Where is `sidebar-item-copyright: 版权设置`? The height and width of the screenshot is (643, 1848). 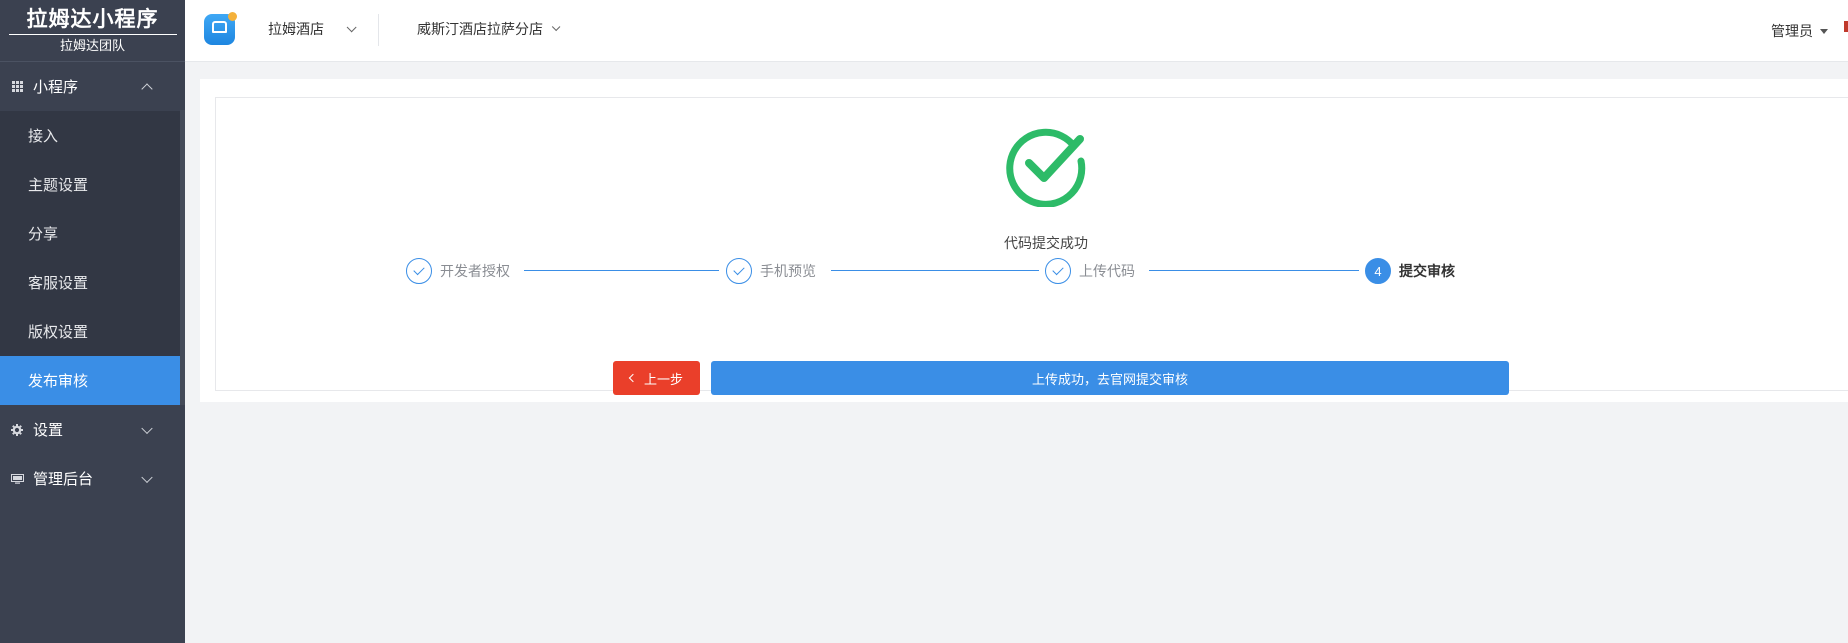 sidebar-item-copyright: 版权设置 is located at coordinates (90, 331).